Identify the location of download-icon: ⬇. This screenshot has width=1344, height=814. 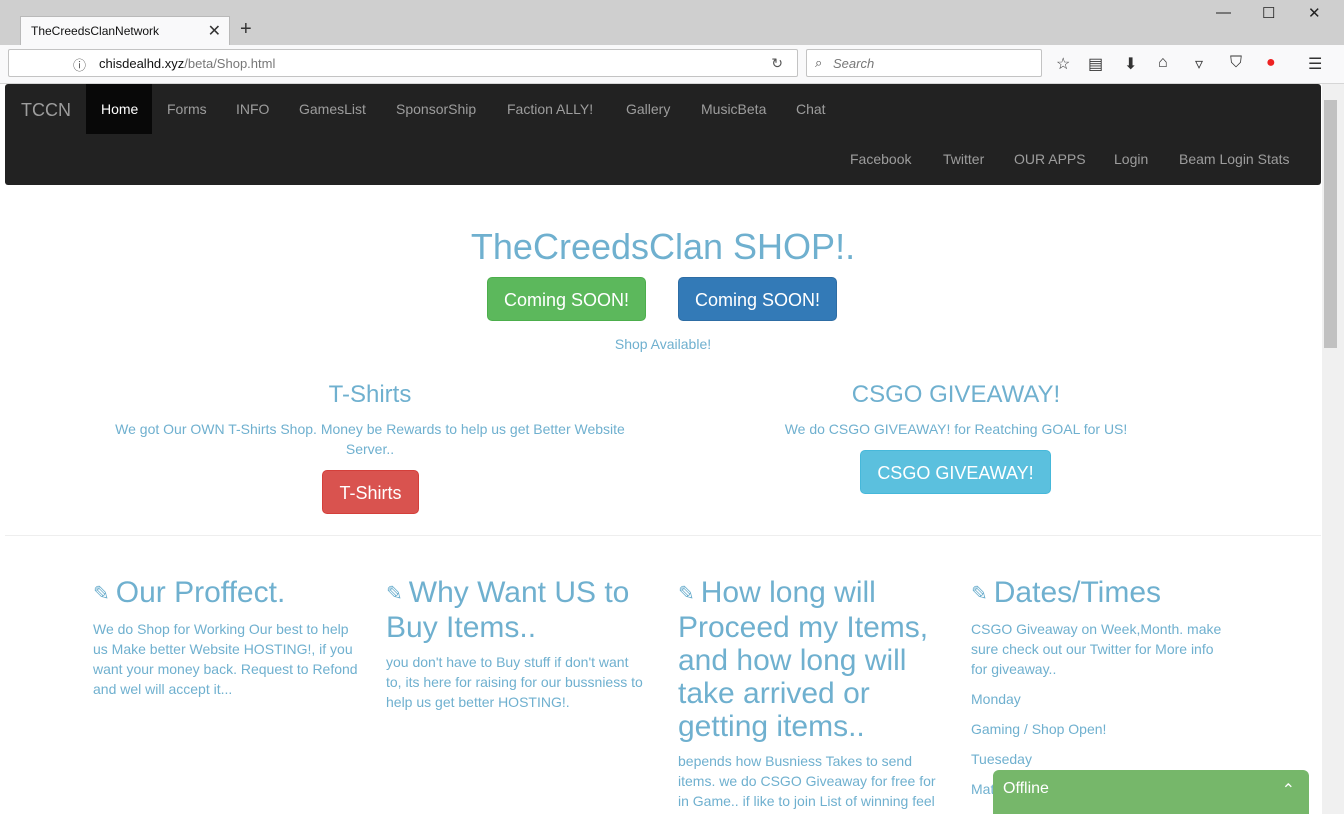
(1130, 64).